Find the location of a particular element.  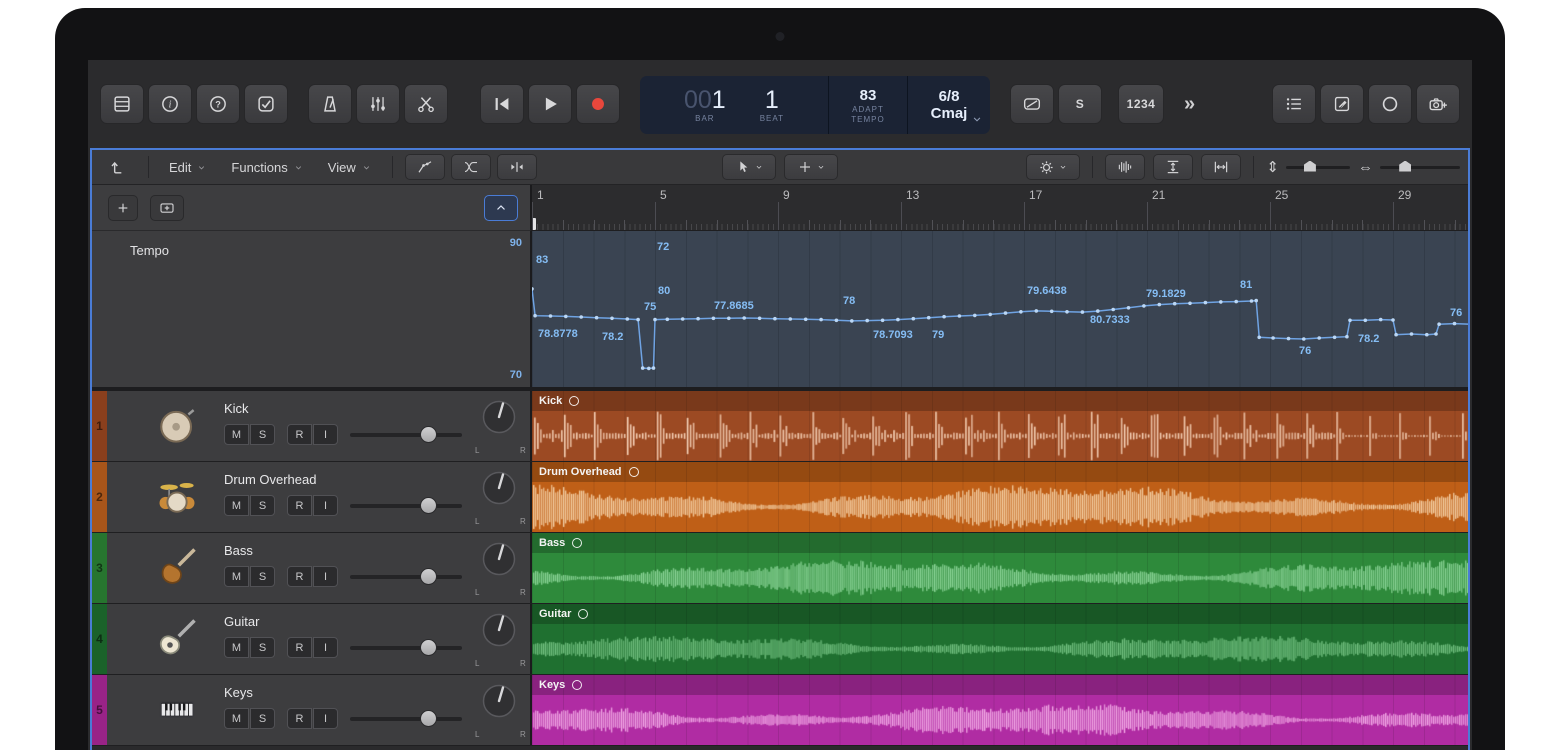

waveform-zoom-button is located at coordinates (1125, 167).